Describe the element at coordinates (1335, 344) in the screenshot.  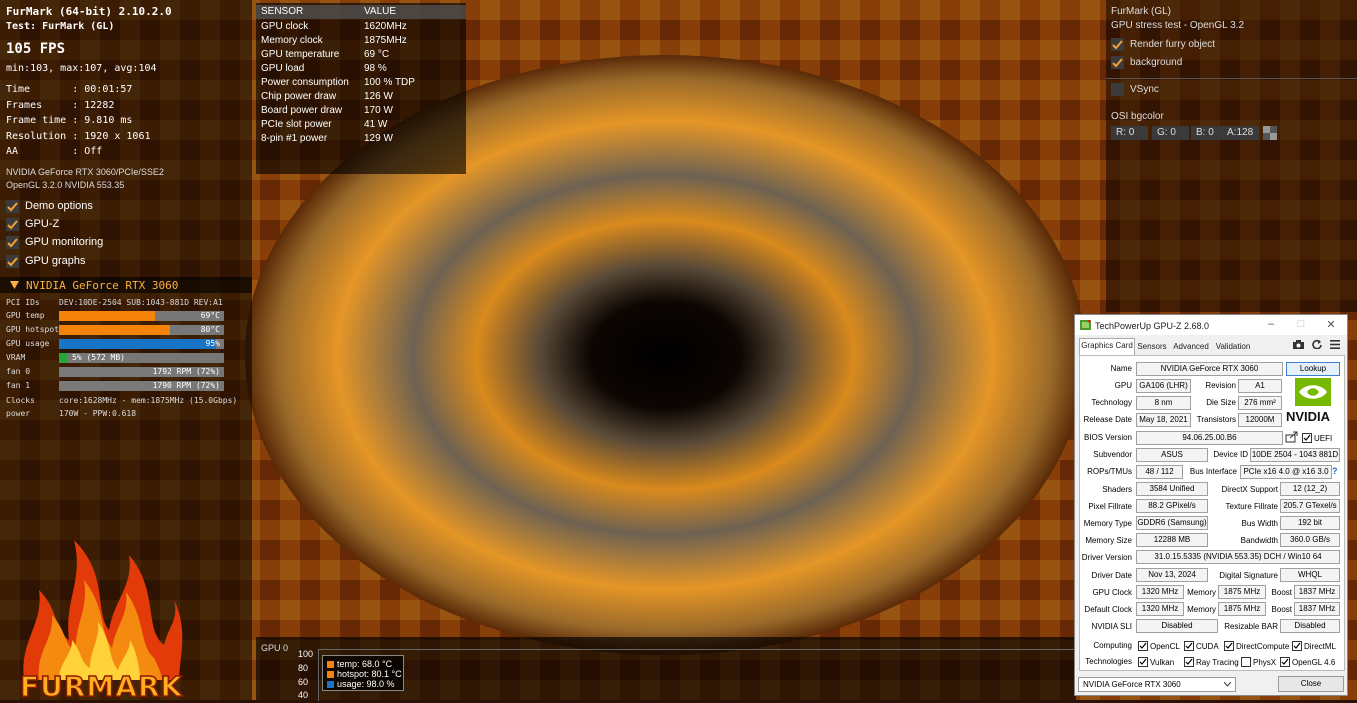
I see `menu-icon` at that location.